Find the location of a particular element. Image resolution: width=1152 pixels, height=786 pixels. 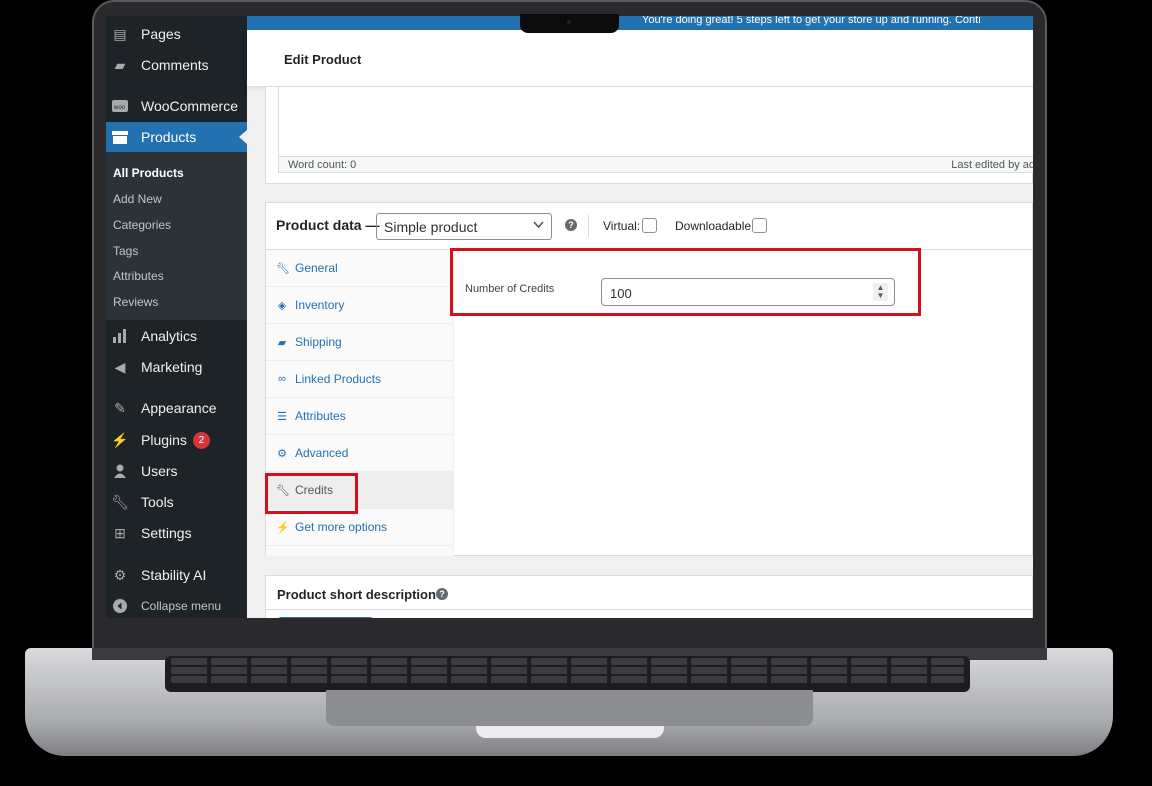

plugins-icon: ⚡ is located at coordinates (120, 439).